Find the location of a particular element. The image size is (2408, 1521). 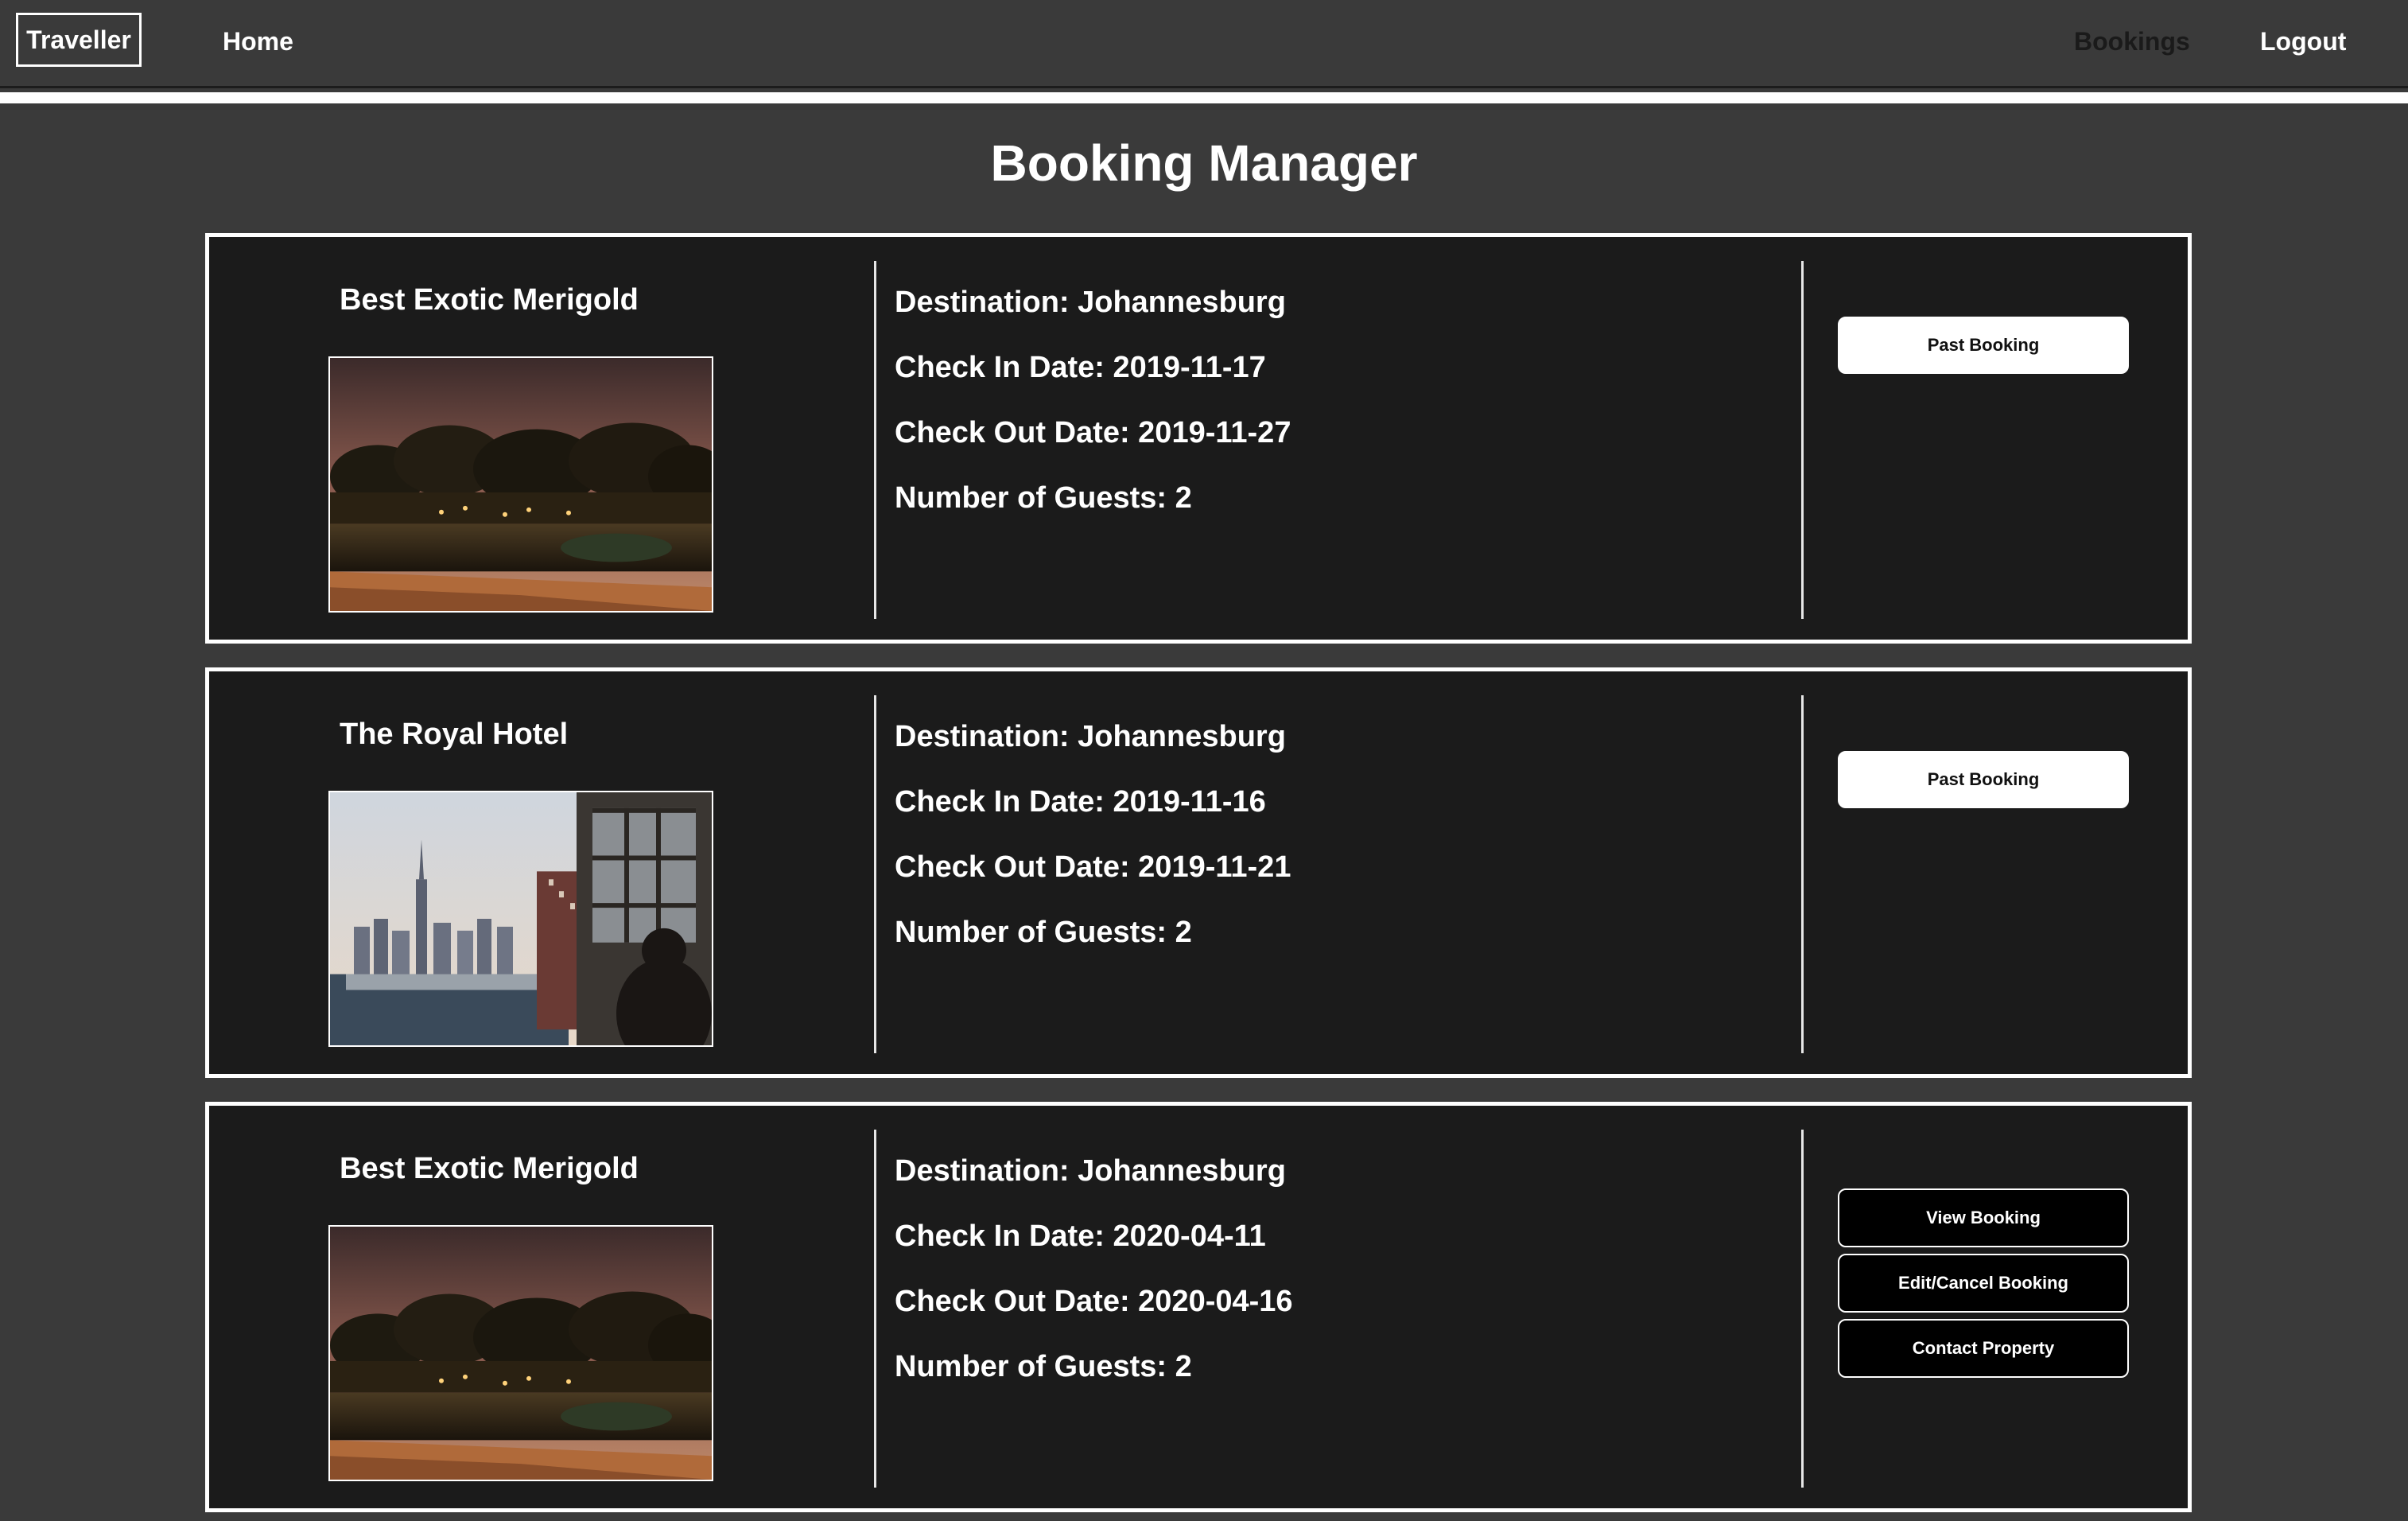

brand-logo-link: Traveller is located at coordinates (79, 40).